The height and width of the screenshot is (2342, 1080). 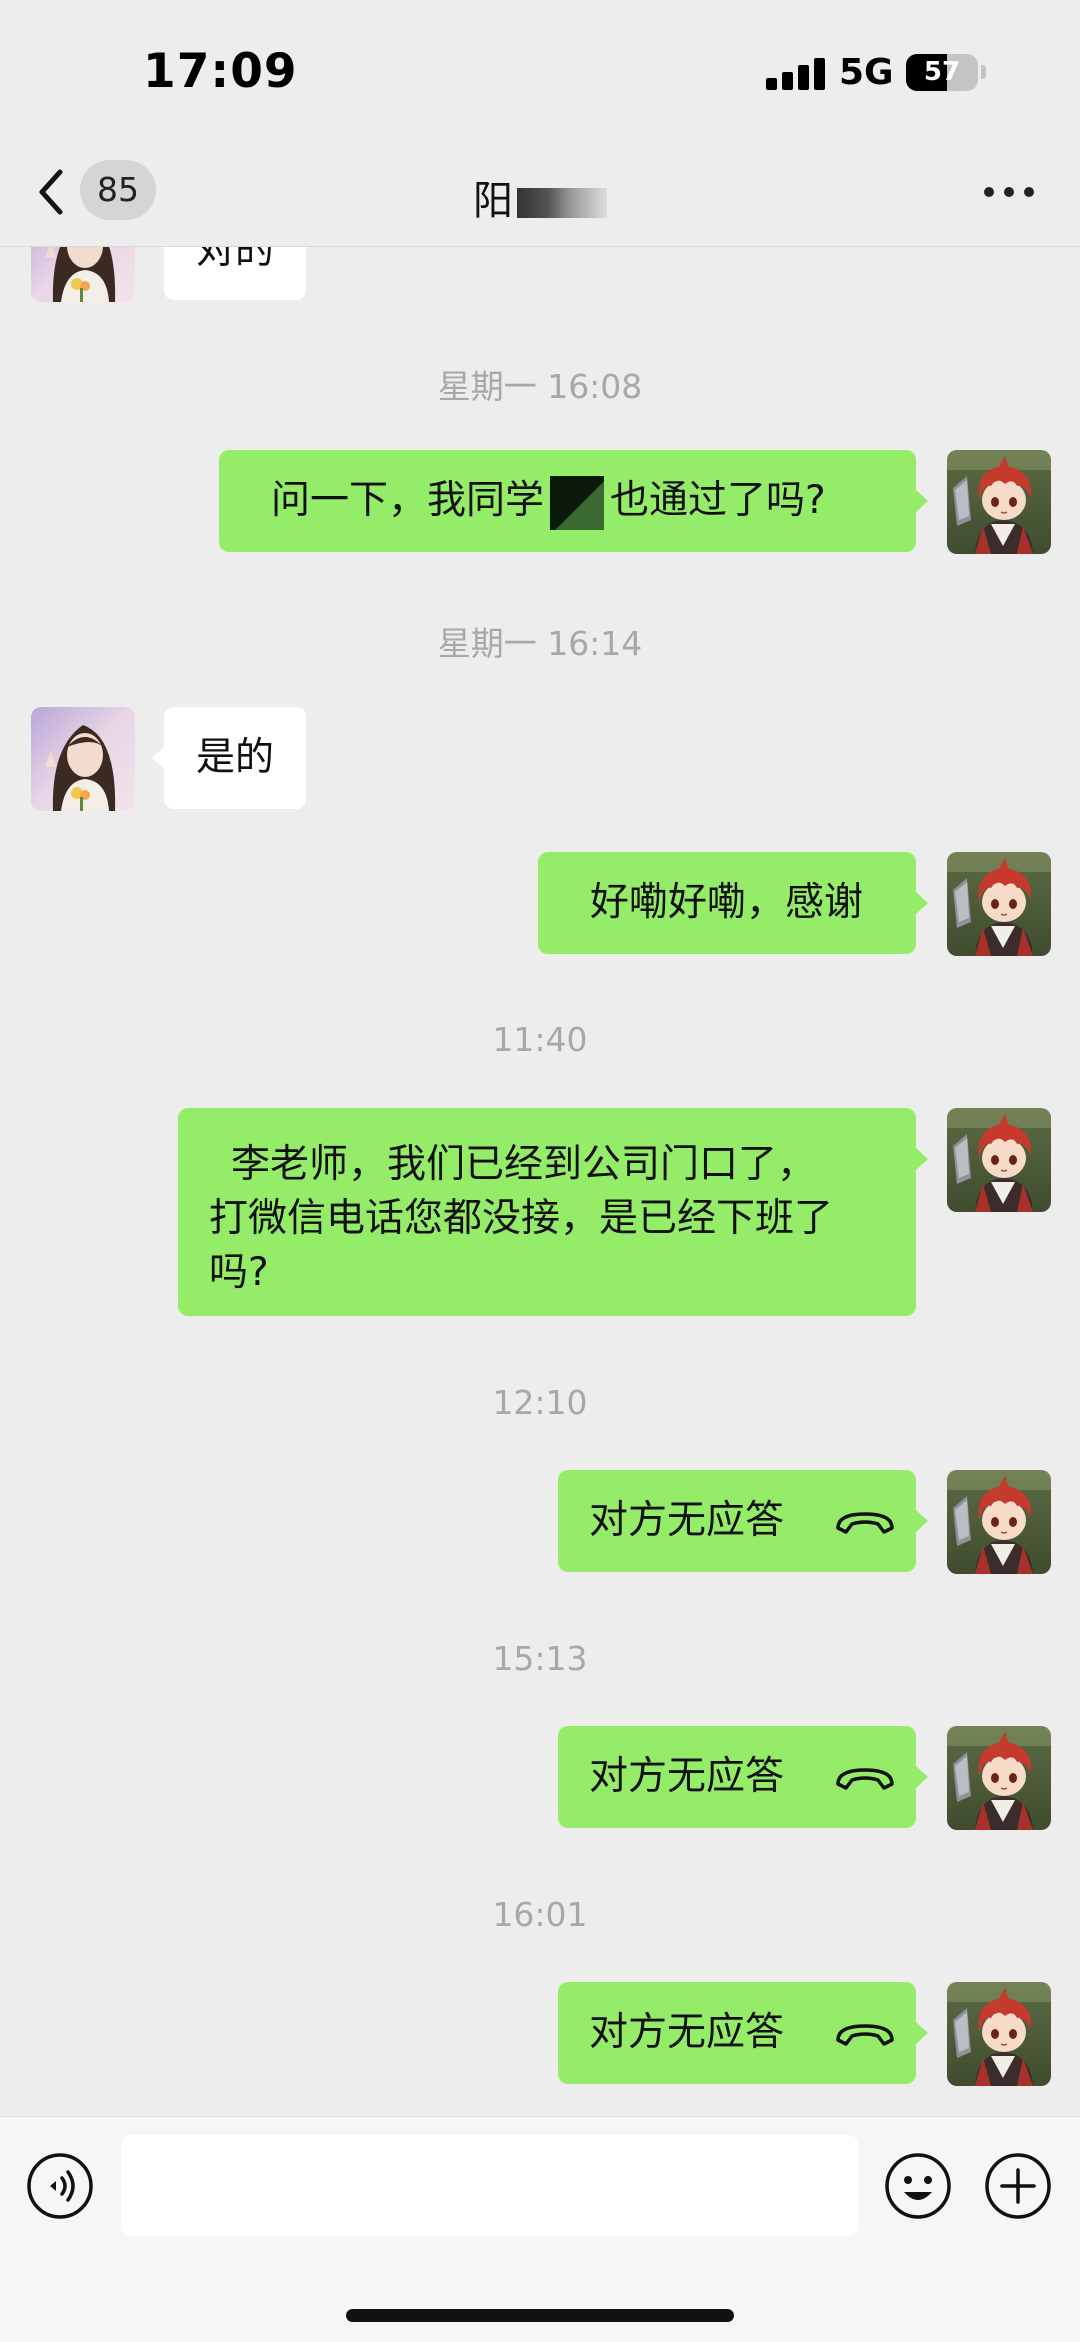 I want to click on voice-icon, so click(x=60, y=2186).